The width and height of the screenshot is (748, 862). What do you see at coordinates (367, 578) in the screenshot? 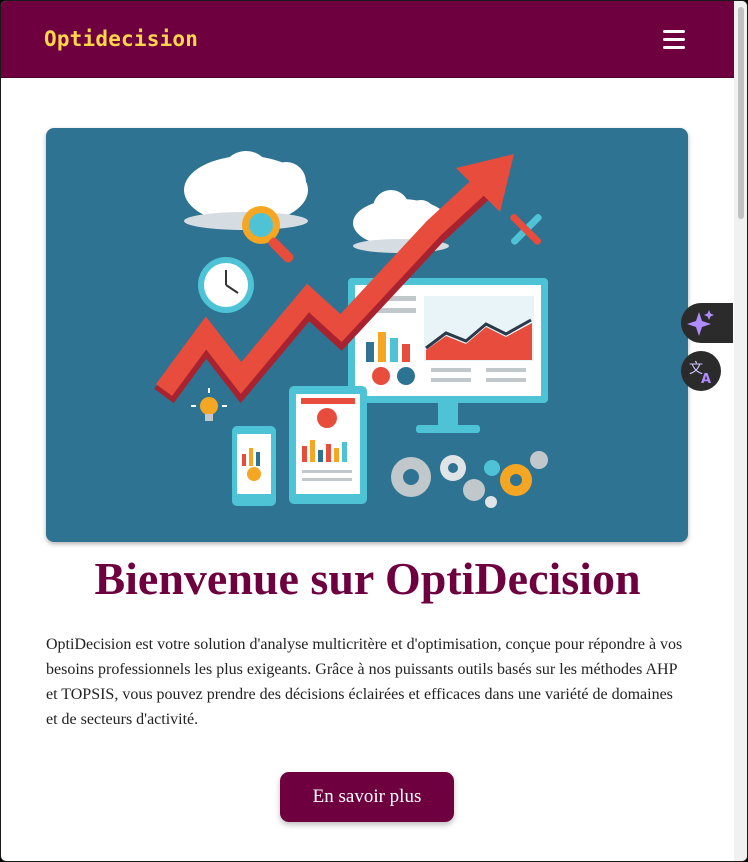
I see `page-title: Bienvenue sur OptiDecision` at bounding box center [367, 578].